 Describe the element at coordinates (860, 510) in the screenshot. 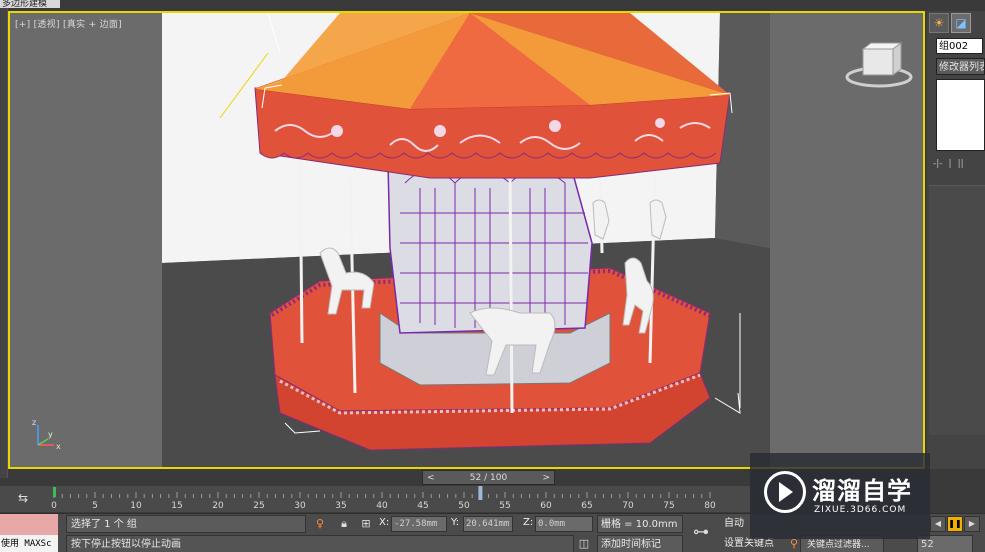

I see `watermark-url: ZIXUE.3D66.COM` at that location.